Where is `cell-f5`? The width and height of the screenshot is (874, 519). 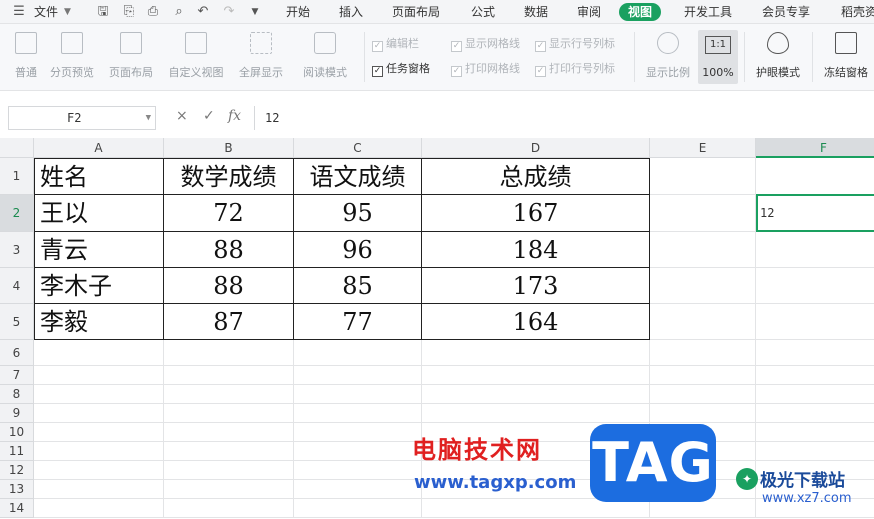 cell-f5 is located at coordinates (815, 322).